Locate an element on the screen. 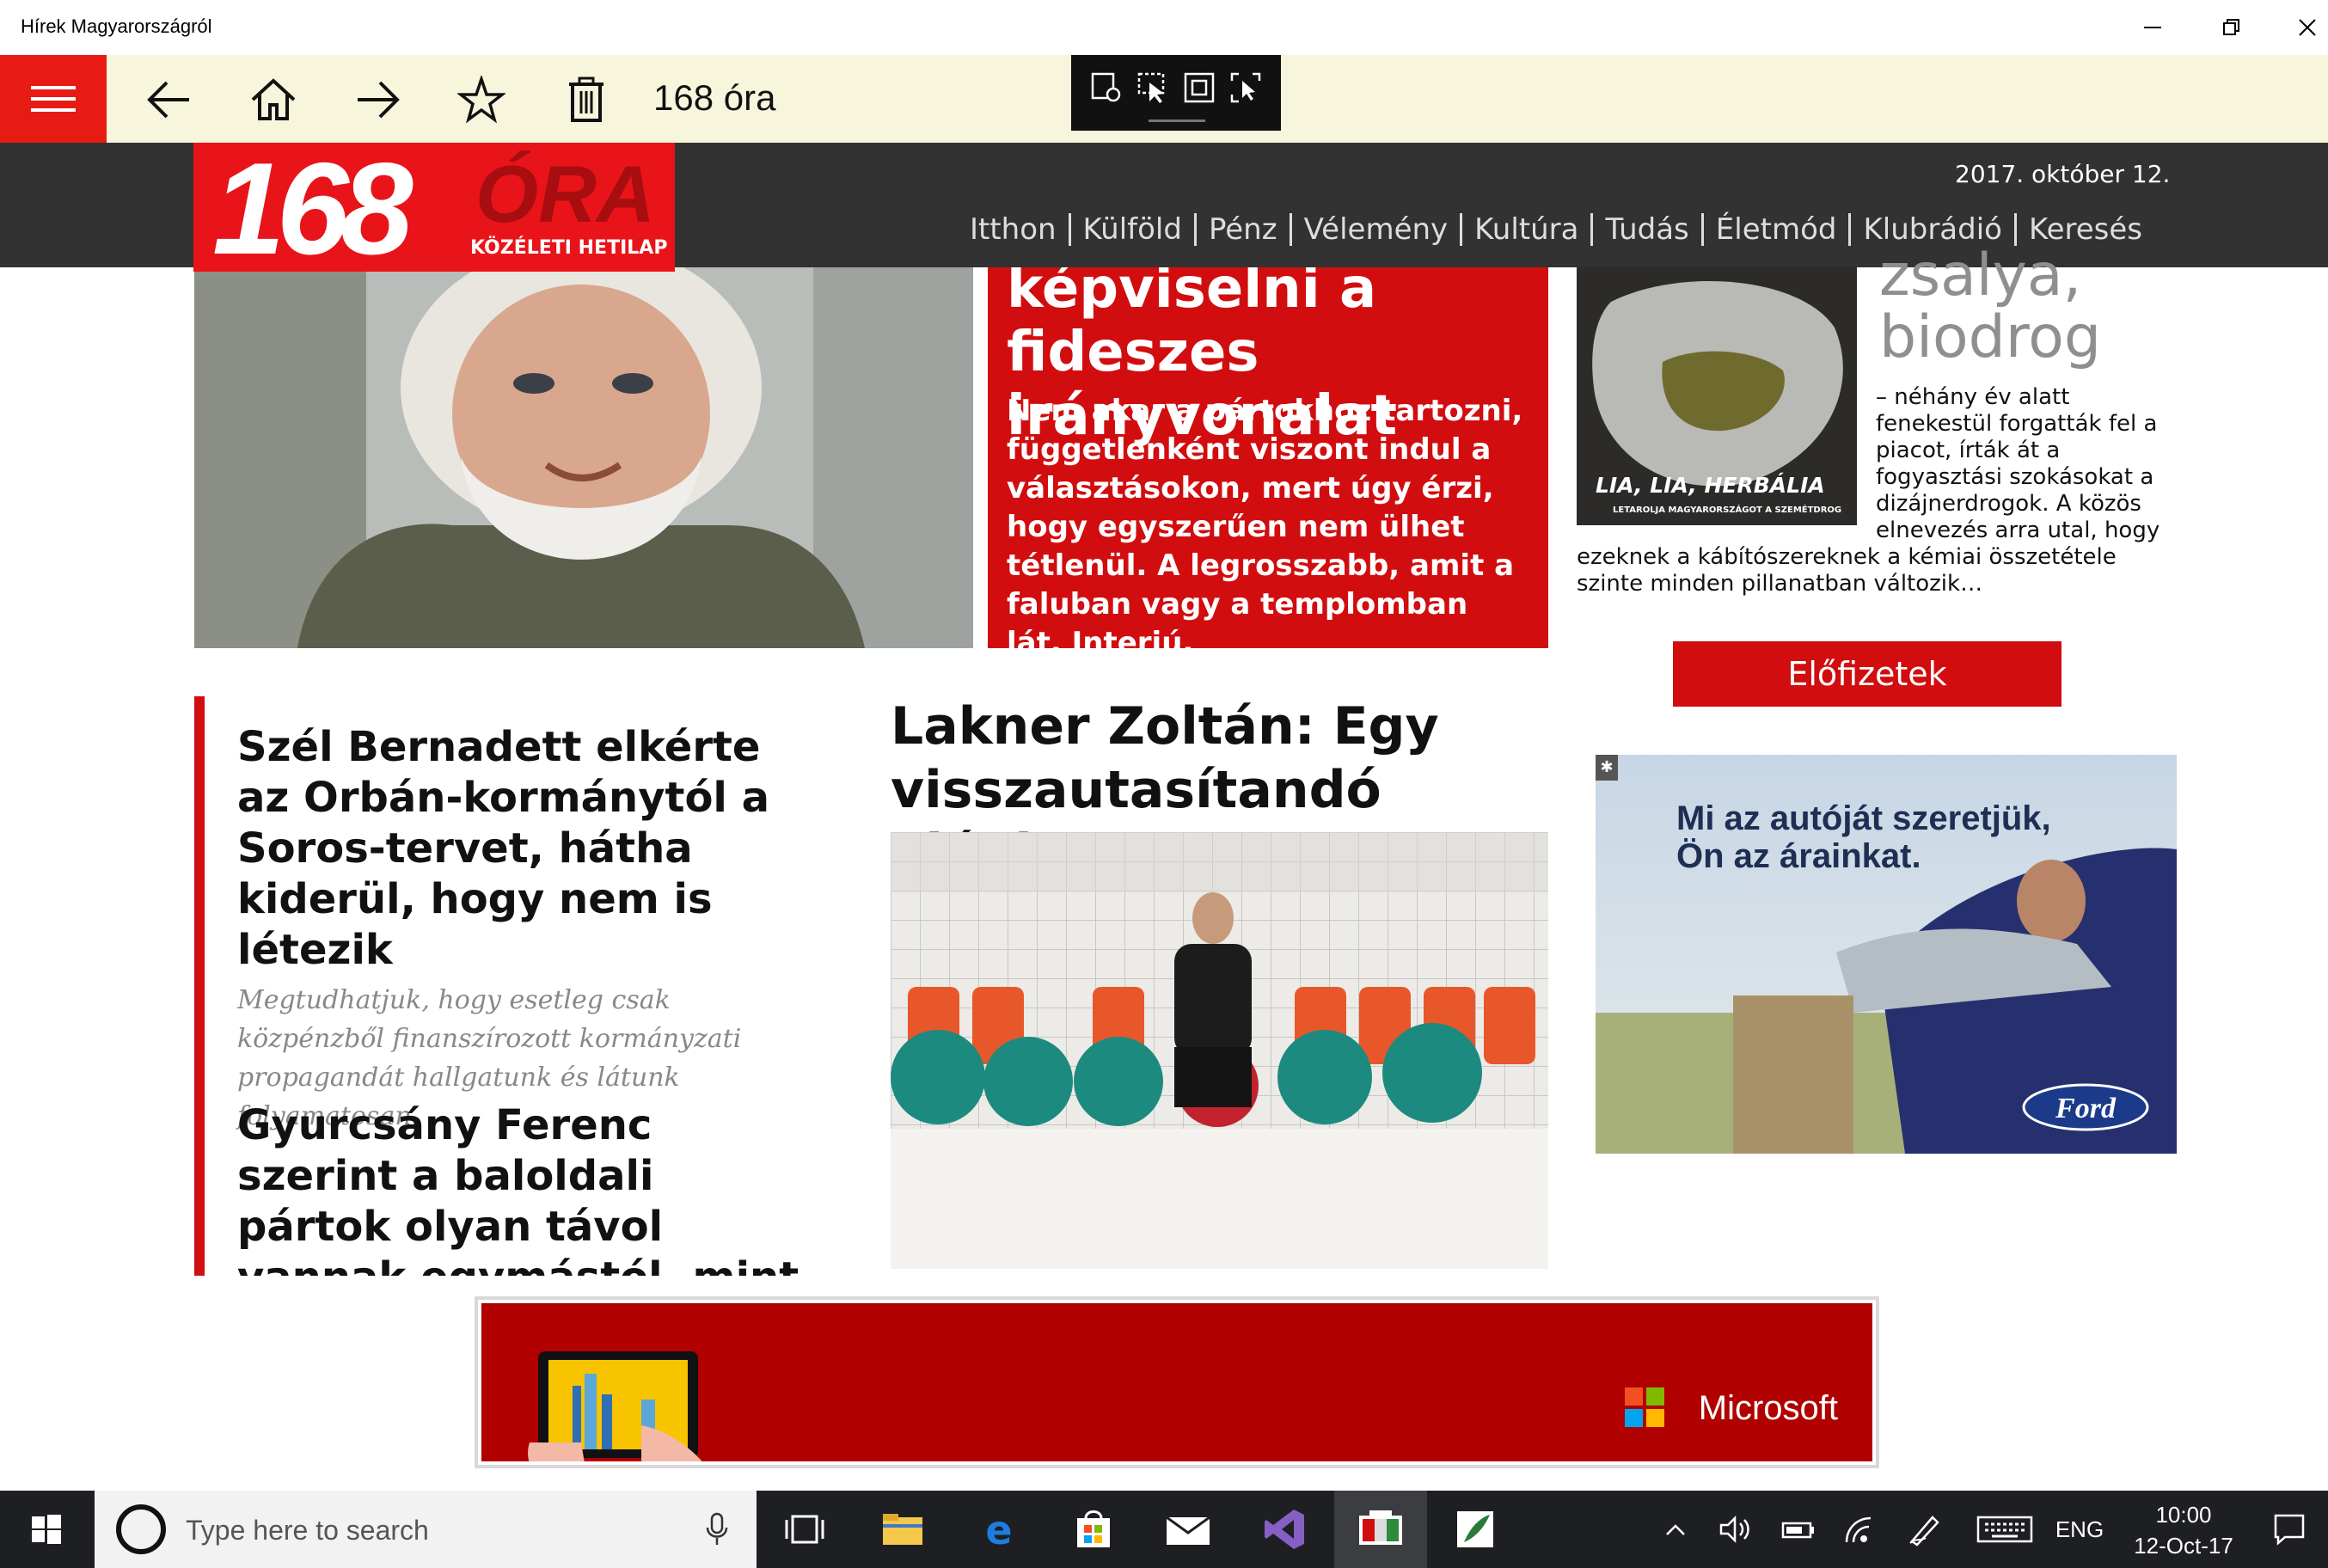  ford-ad-slogan: Mi az autóját szeretjük, Ön az árainkat. is located at coordinates (1864, 837).